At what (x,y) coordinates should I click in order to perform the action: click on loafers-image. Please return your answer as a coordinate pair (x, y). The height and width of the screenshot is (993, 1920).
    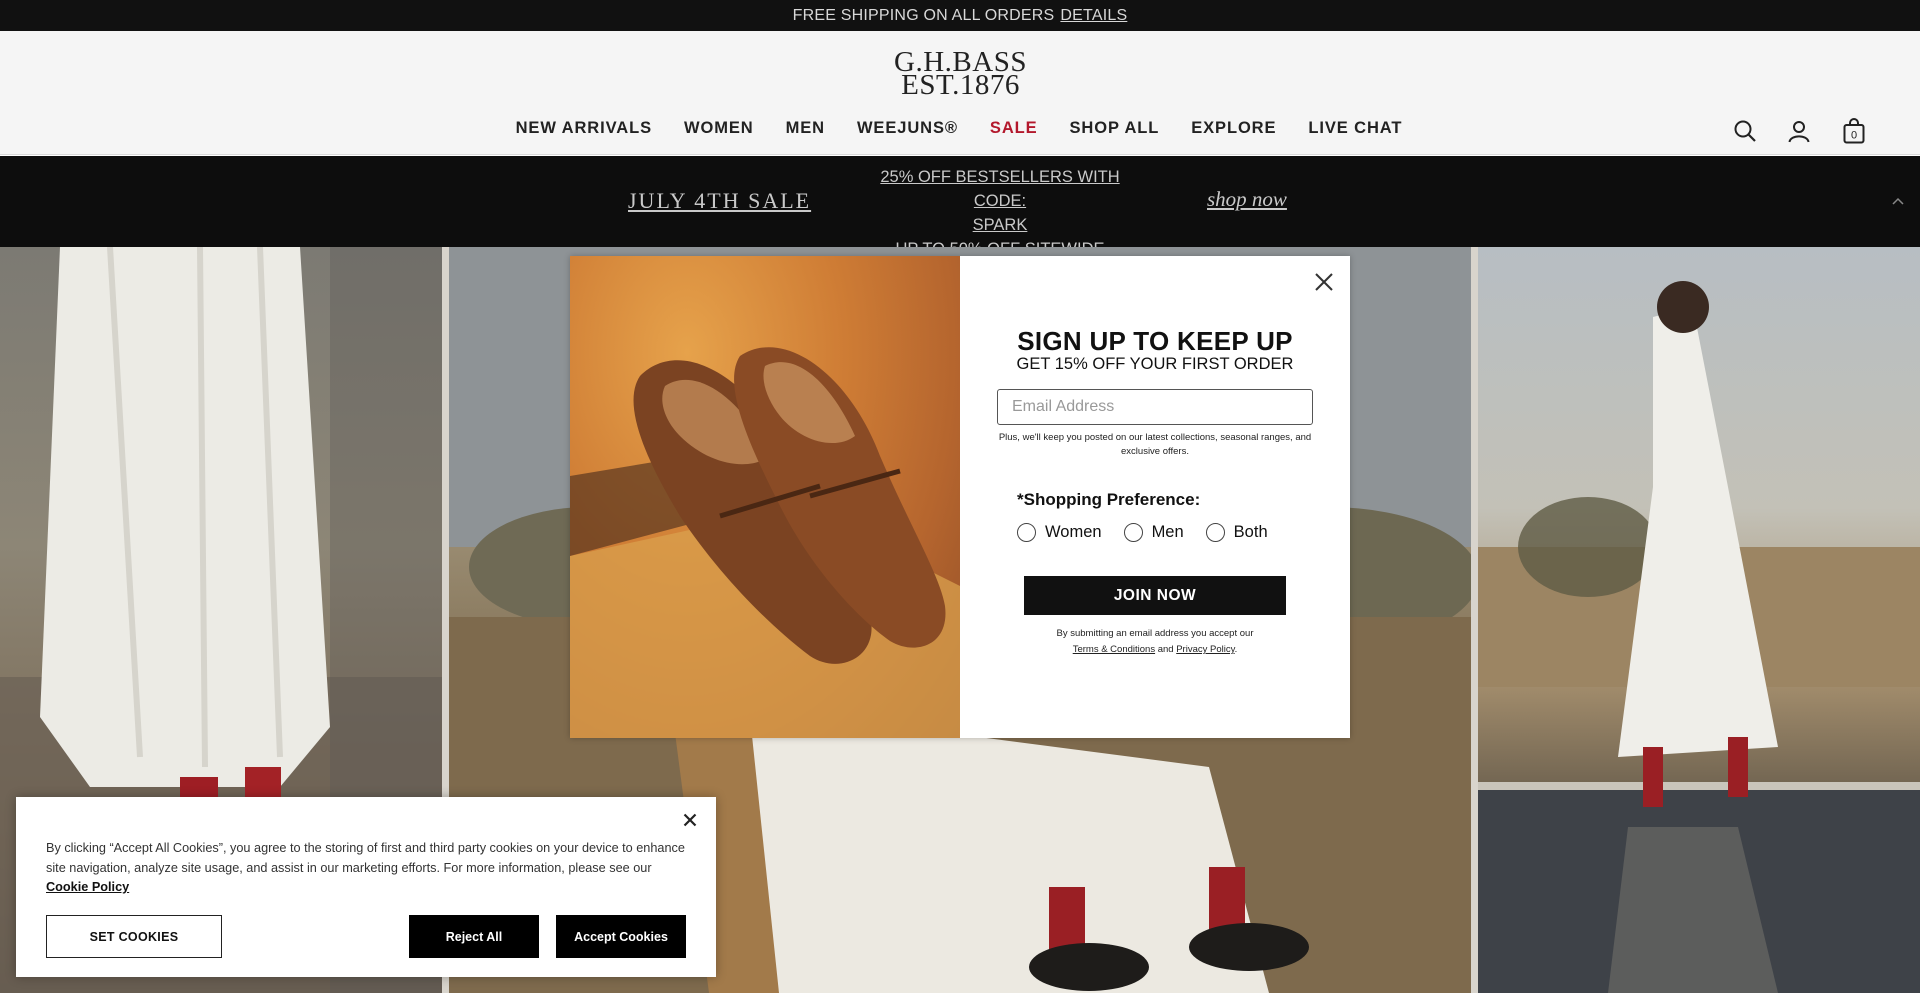
    Looking at the image, I should click on (765, 497).